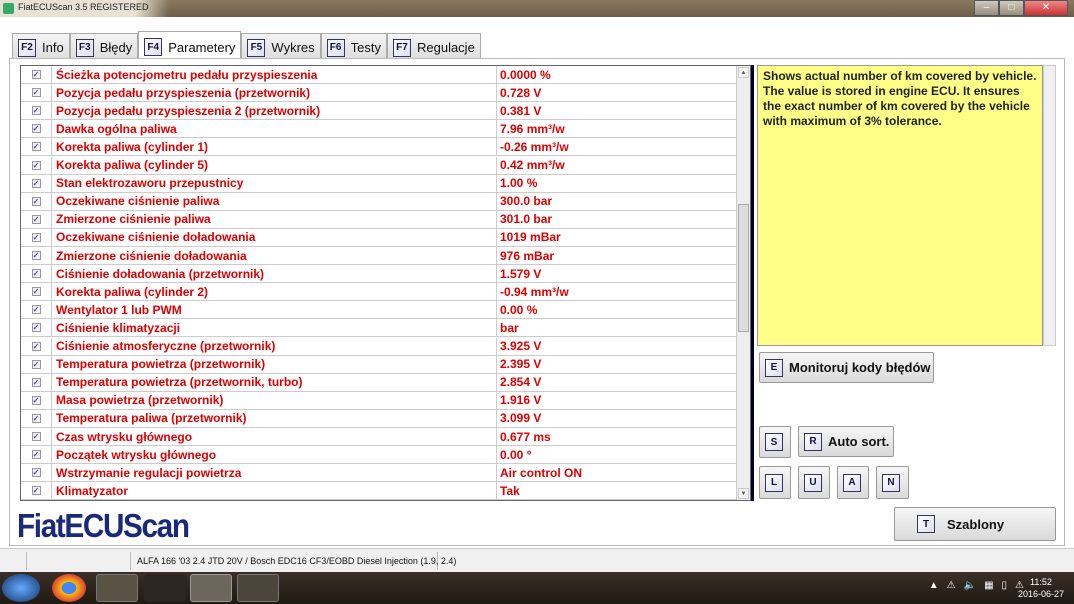 This screenshot has height=604, width=1074. What do you see at coordinates (975, 524) in the screenshot?
I see `templates-button: T Szablony` at bounding box center [975, 524].